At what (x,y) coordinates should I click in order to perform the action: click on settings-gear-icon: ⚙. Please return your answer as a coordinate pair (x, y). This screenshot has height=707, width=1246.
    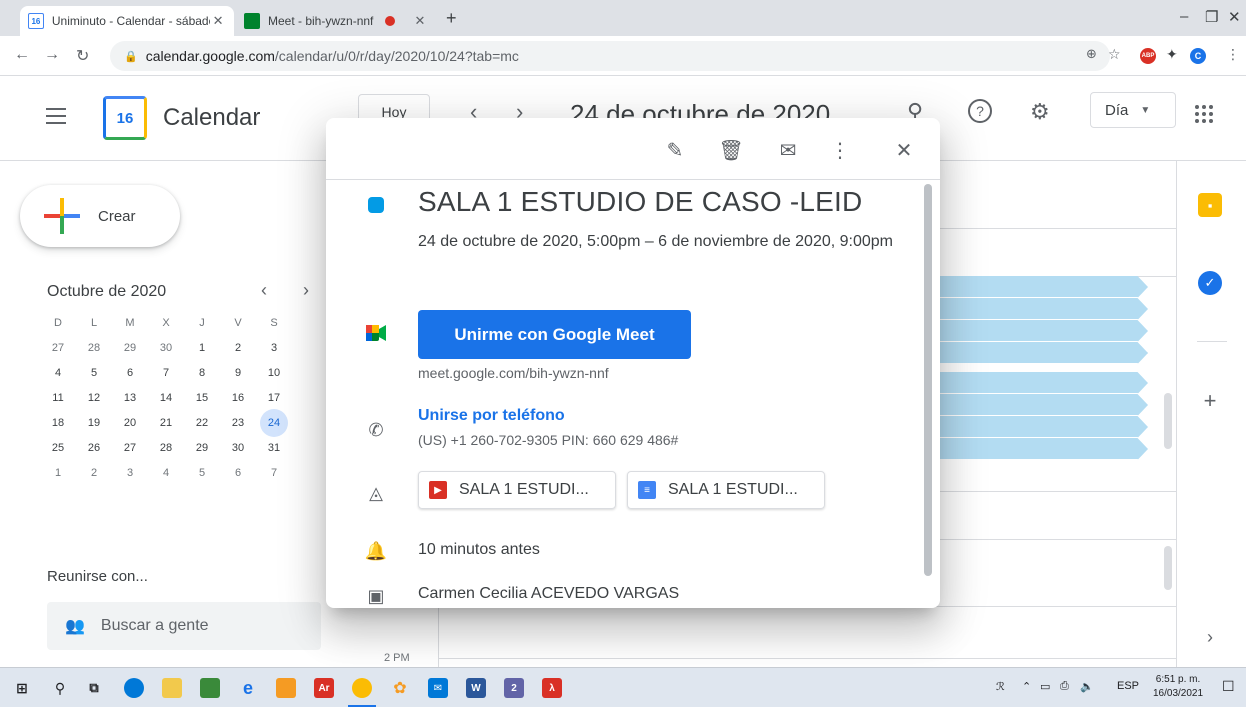
    Looking at the image, I should click on (1040, 112).